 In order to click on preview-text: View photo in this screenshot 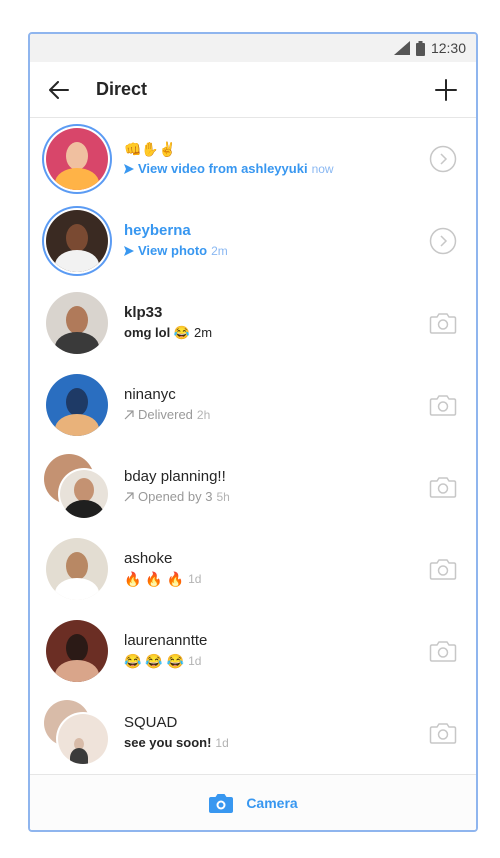, I will do `click(173, 250)`.